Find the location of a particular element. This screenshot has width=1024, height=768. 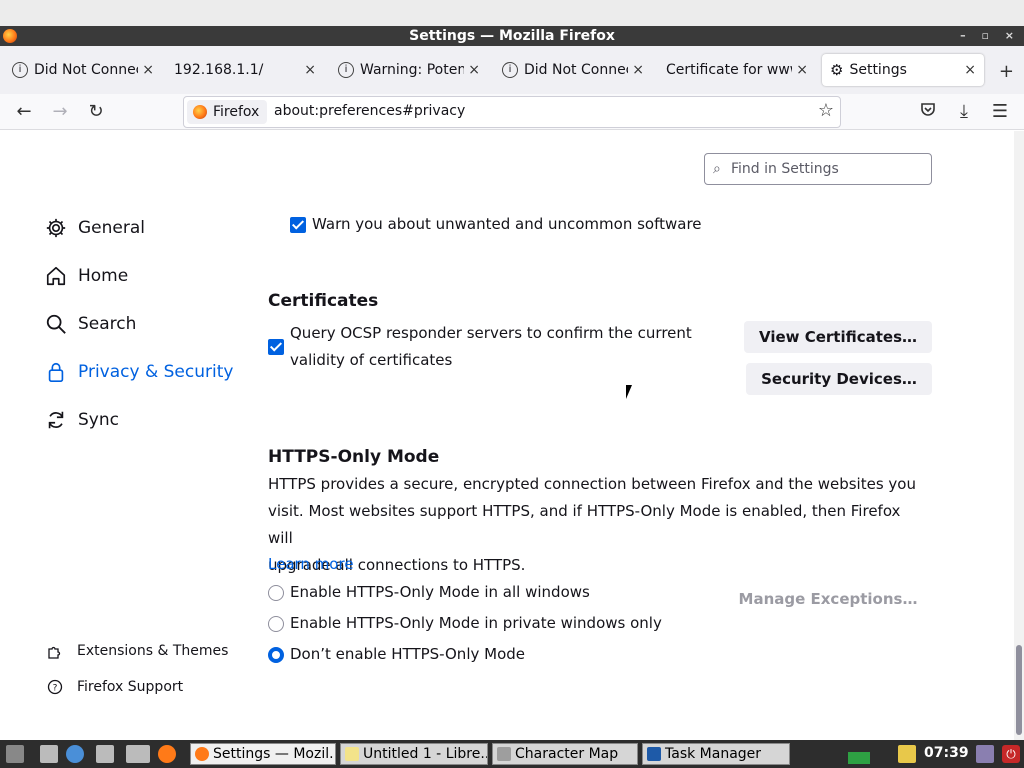

back-arrow-icon: ← is located at coordinates (24, 112).